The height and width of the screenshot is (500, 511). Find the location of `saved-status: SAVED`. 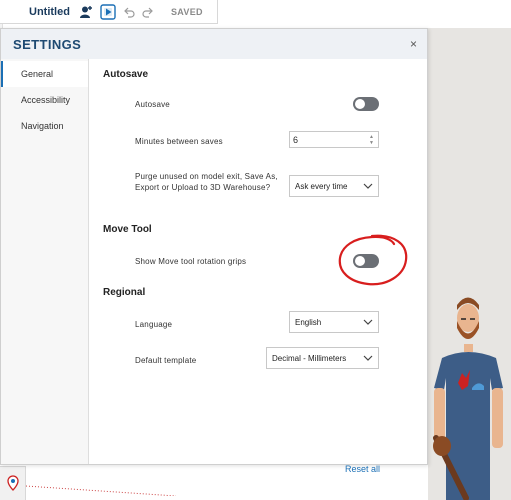

saved-status: SAVED is located at coordinates (187, 11).